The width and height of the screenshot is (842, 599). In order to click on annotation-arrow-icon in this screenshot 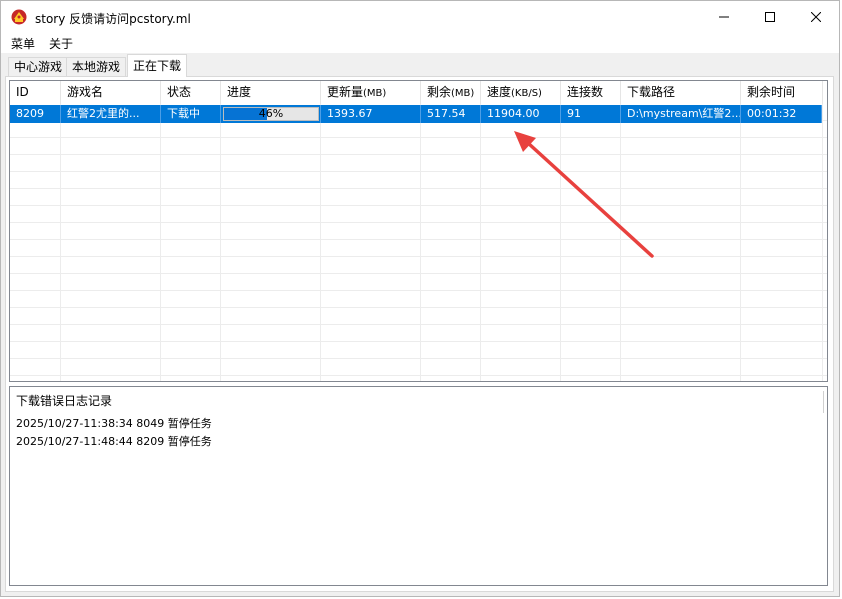, I will do `click(584, 194)`.